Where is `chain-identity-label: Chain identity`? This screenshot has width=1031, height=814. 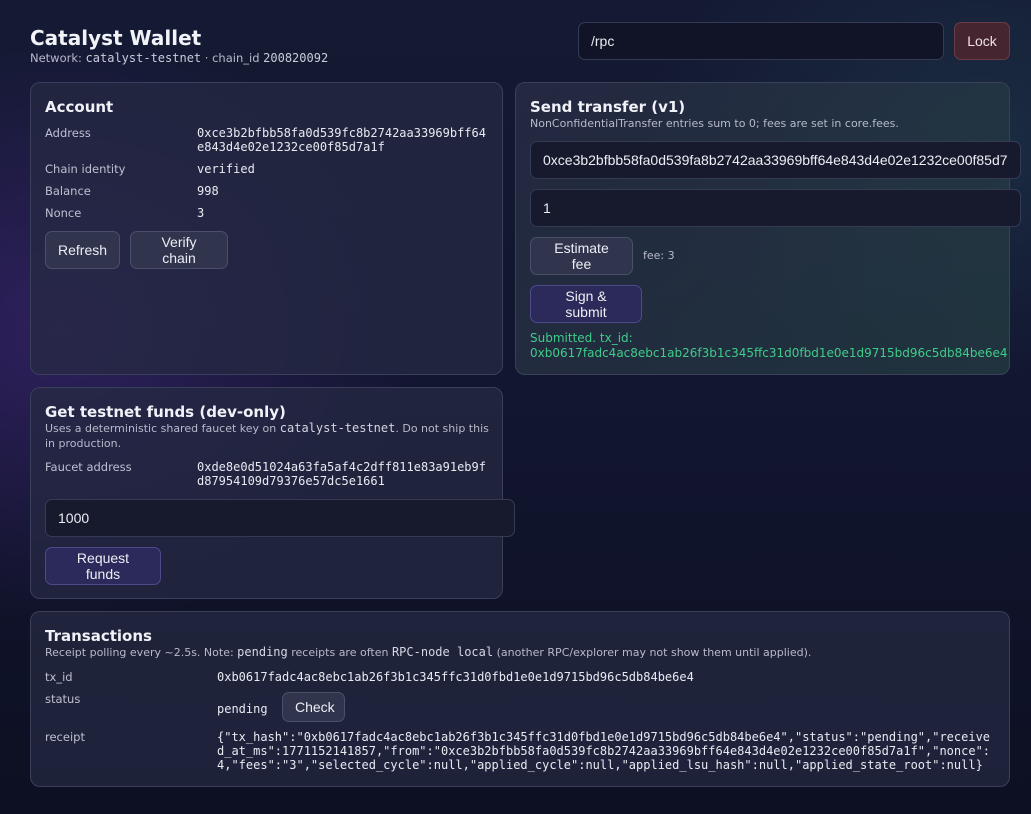
chain-identity-label: Chain identity is located at coordinates (85, 169).